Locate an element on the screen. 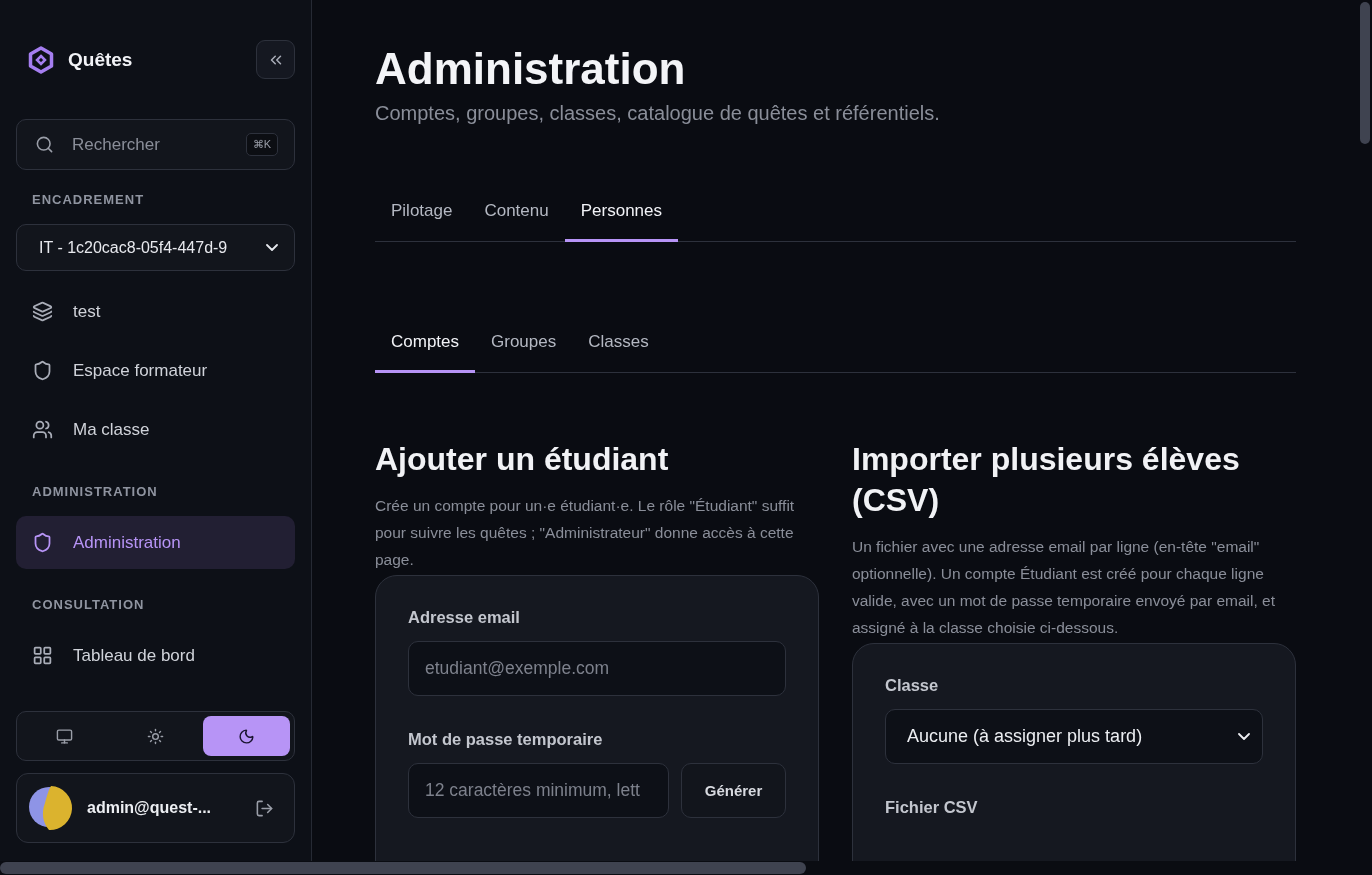 This screenshot has height=875, width=1372. section-label: CONSULTATION is located at coordinates (88, 605).